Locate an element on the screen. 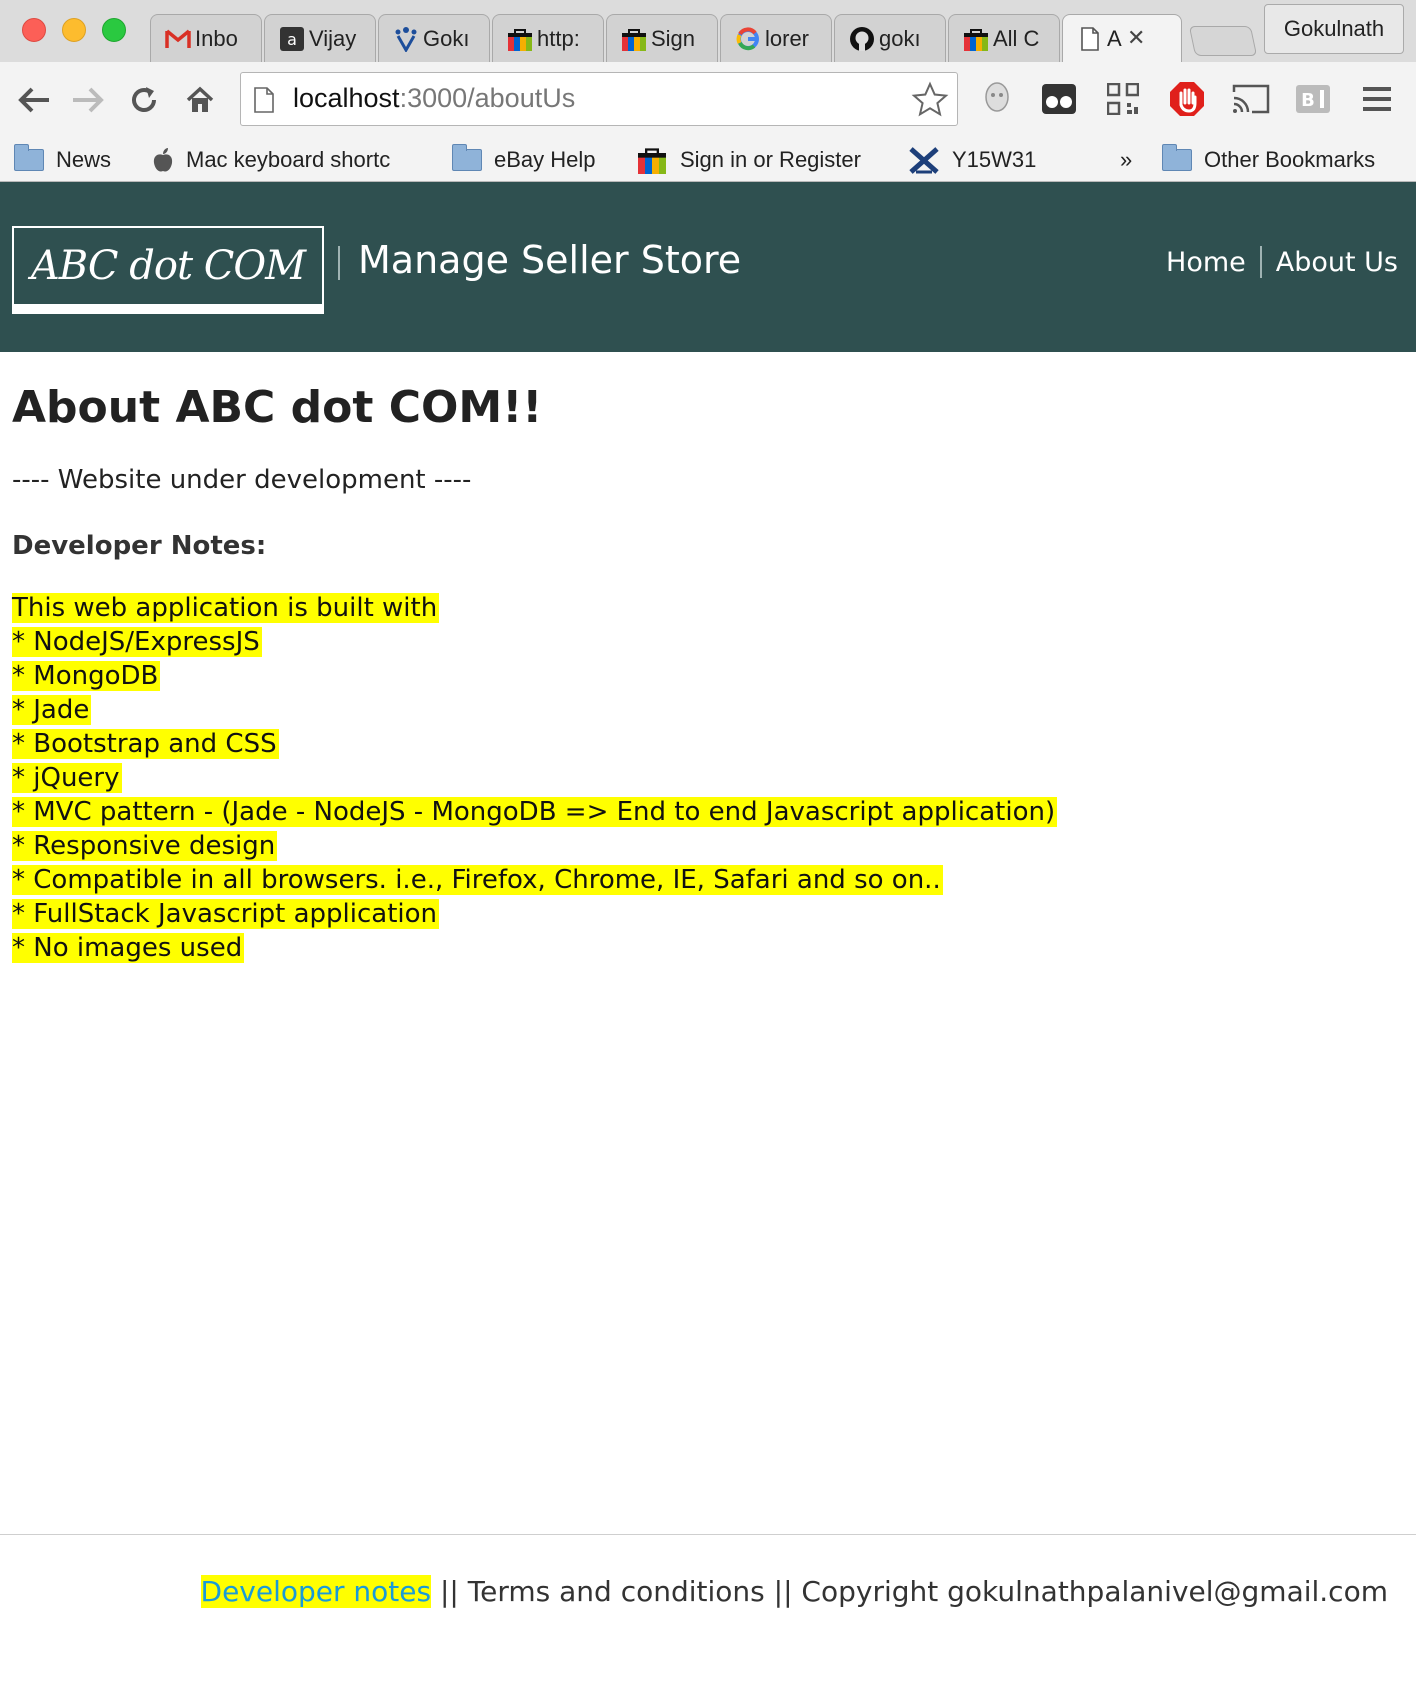 This screenshot has height=1684, width=1416. extension-bi-icon: B is located at coordinates (1313, 99).